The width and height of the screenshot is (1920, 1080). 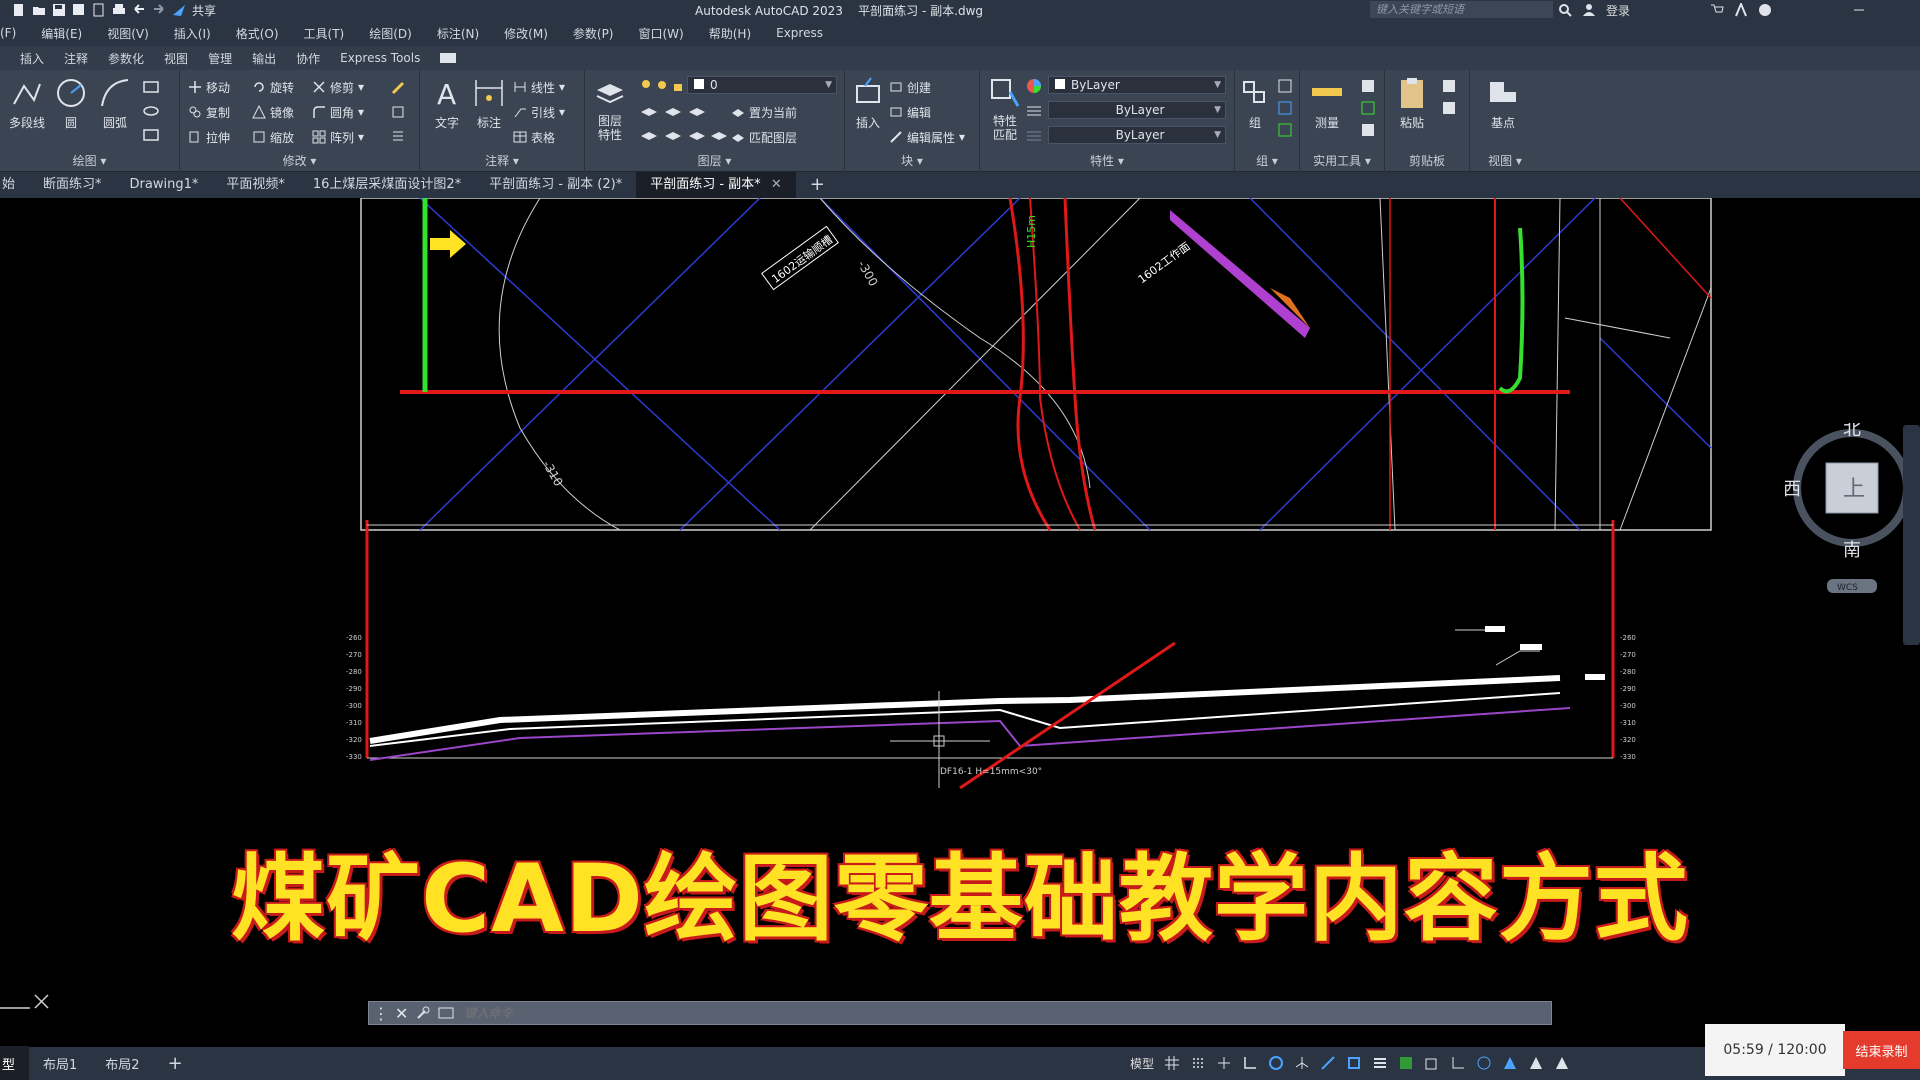 I want to click on isodraft-icon, so click(x=1302, y=1063).